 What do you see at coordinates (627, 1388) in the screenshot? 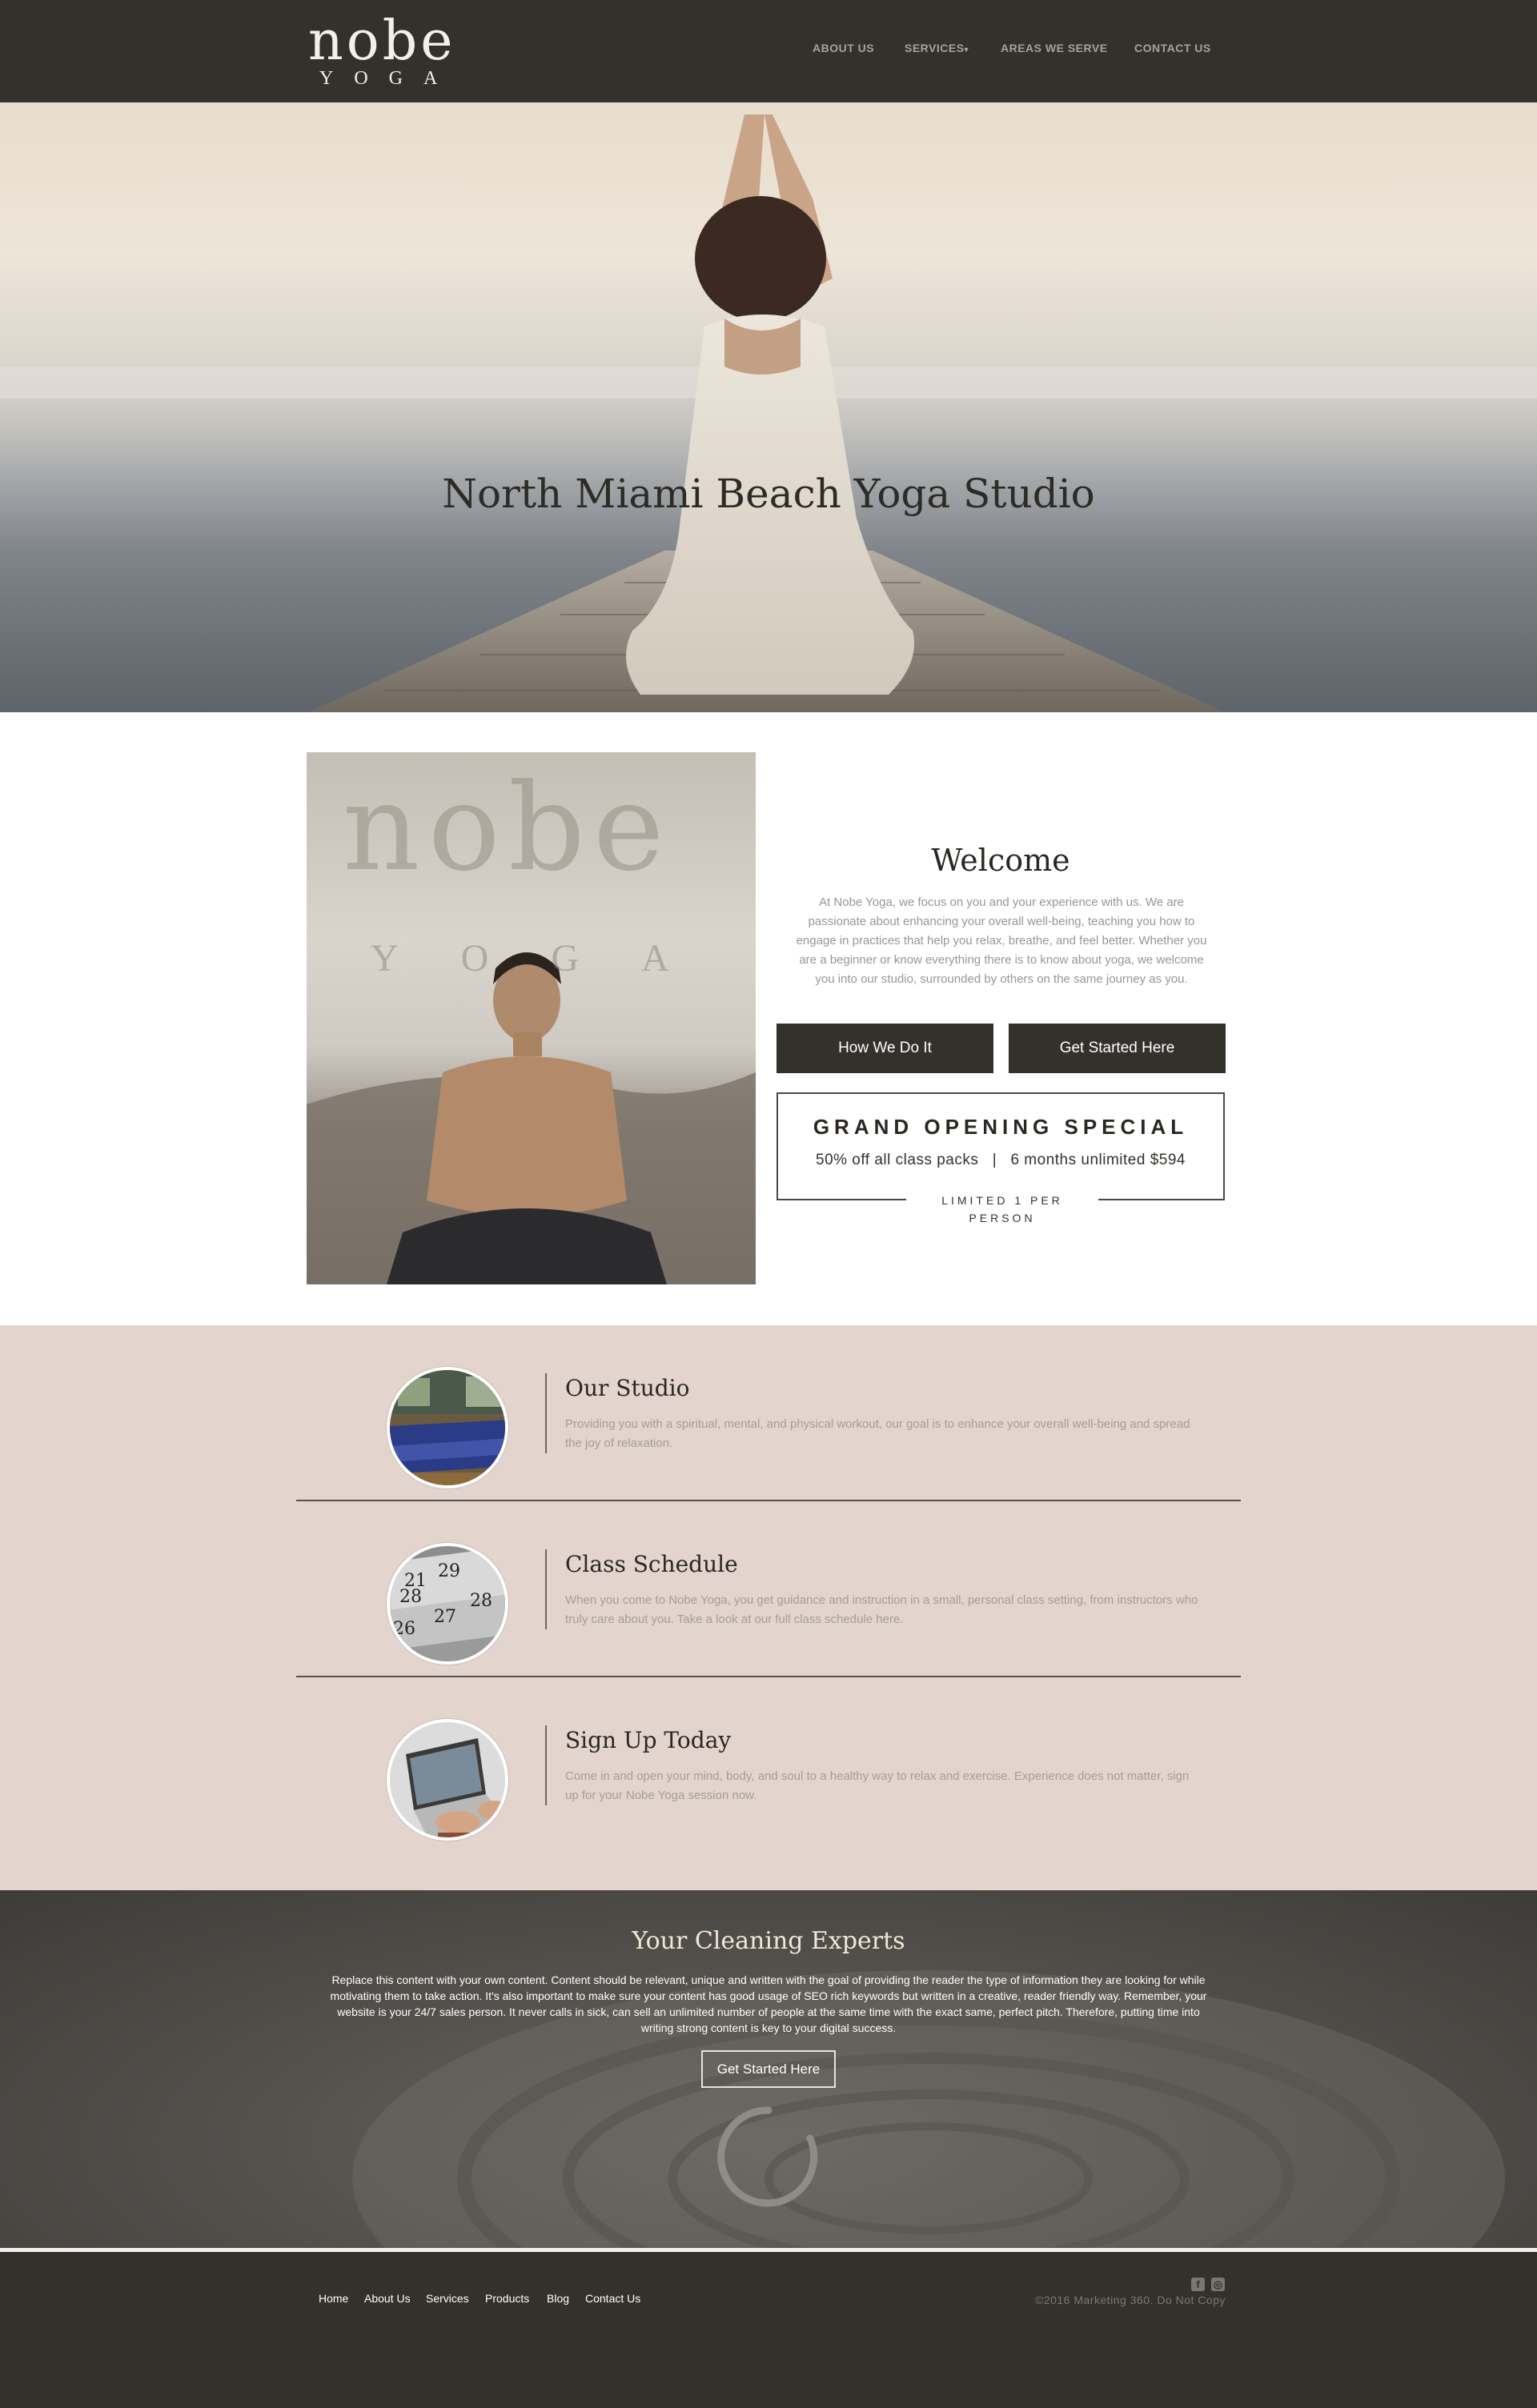
I see `feature-title: Our Studio` at bounding box center [627, 1388].